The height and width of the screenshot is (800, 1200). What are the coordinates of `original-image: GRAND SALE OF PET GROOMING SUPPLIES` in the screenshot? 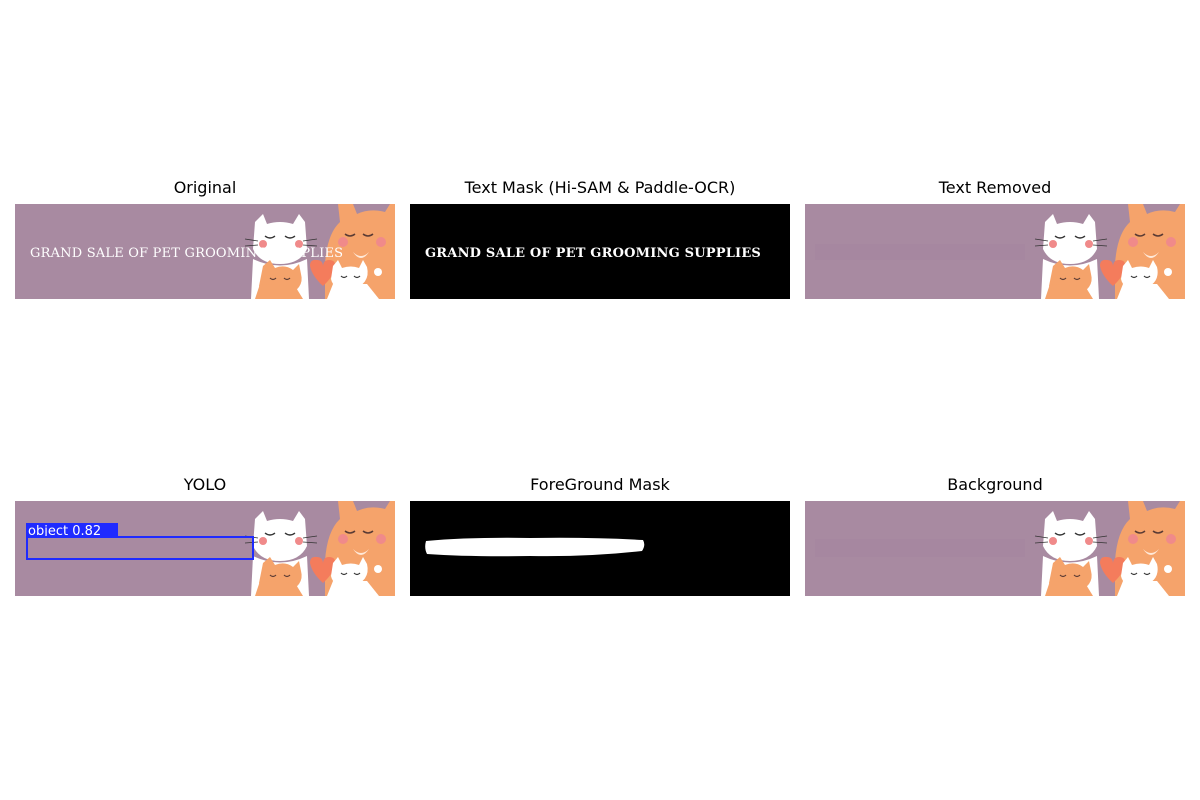 It's located at (205, 251).